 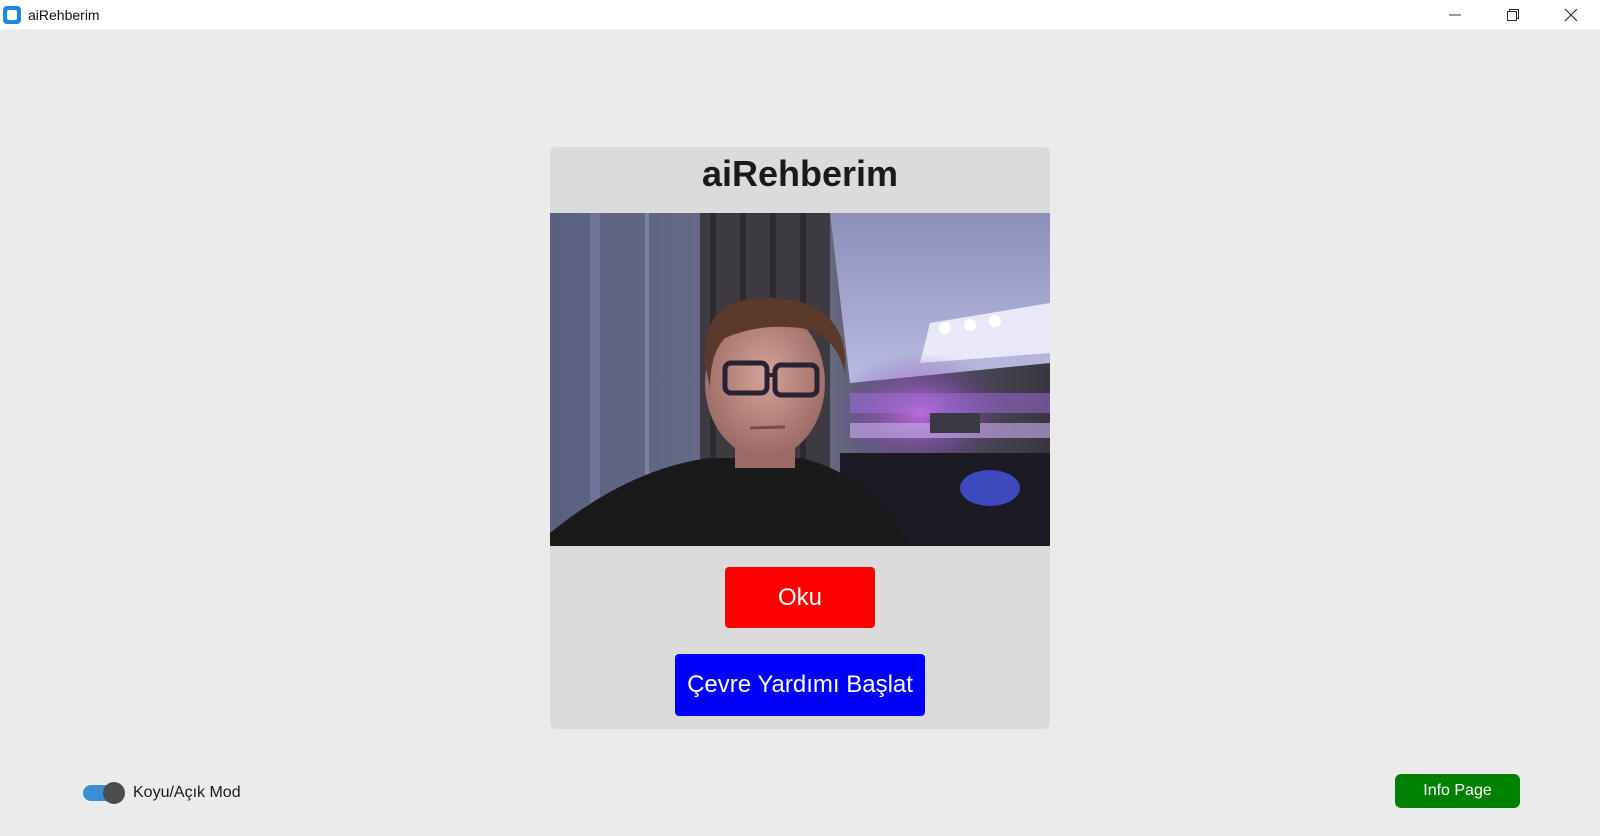 What do you see at coordinates (64, 14) in the screenshot?
I see `window-title: aiRehberim` at bounding box center [64, 14].